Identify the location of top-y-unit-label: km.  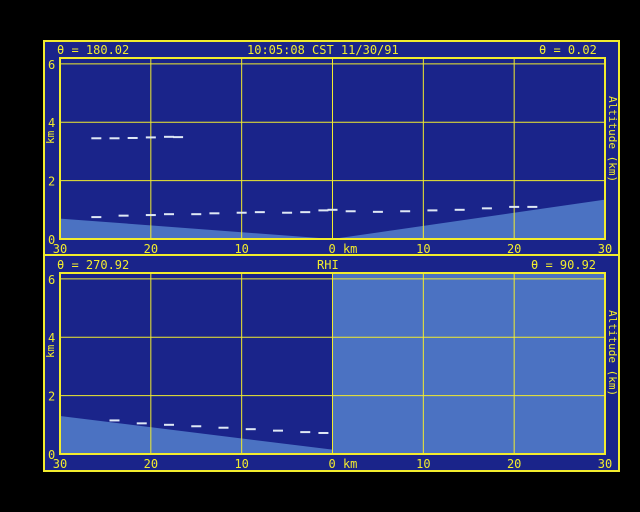
(50, 137).